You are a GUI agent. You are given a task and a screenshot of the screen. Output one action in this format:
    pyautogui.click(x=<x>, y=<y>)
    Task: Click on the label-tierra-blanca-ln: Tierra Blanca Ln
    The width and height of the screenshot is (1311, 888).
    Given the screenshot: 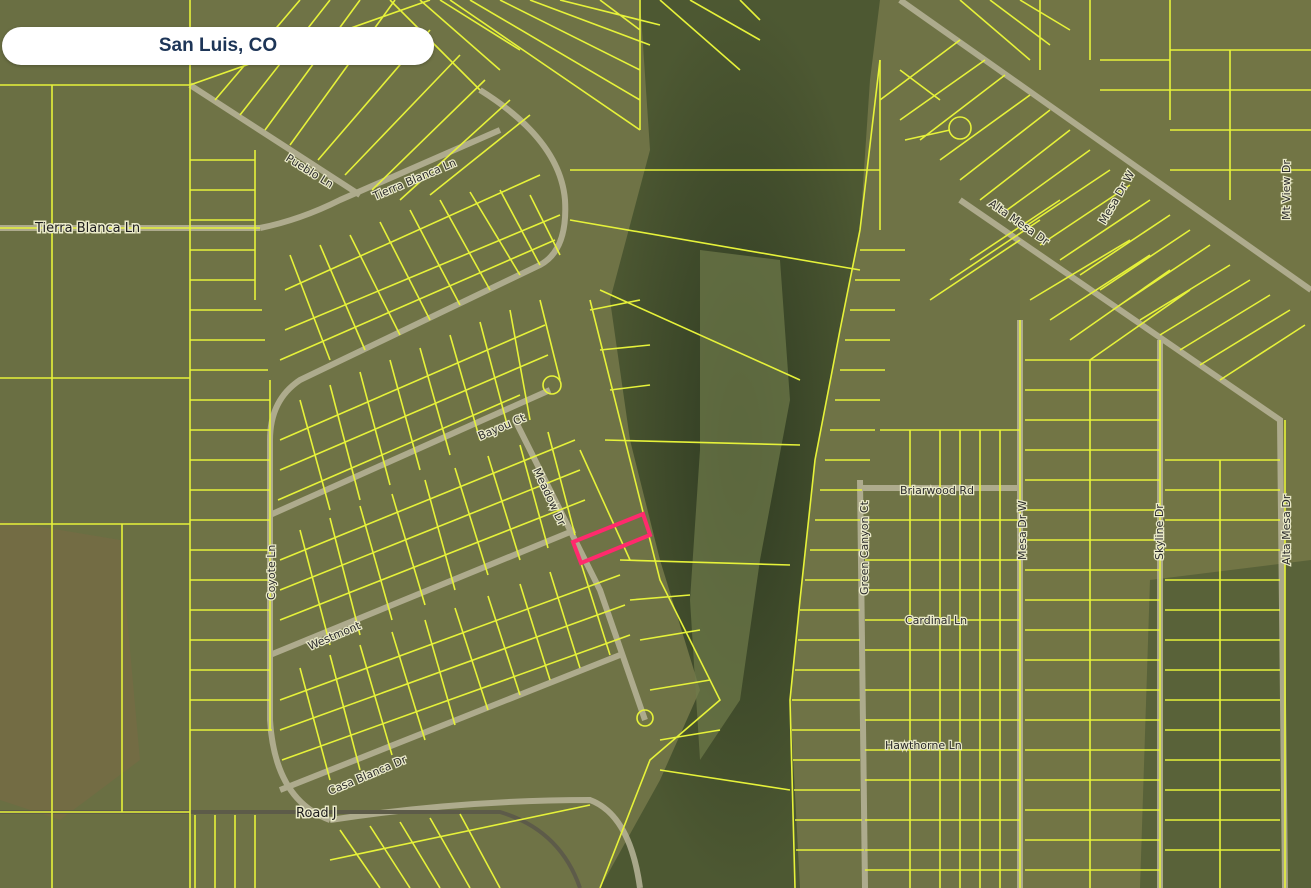 What is the action you would take?
    pyautogui.click(x=87, y=228)
    